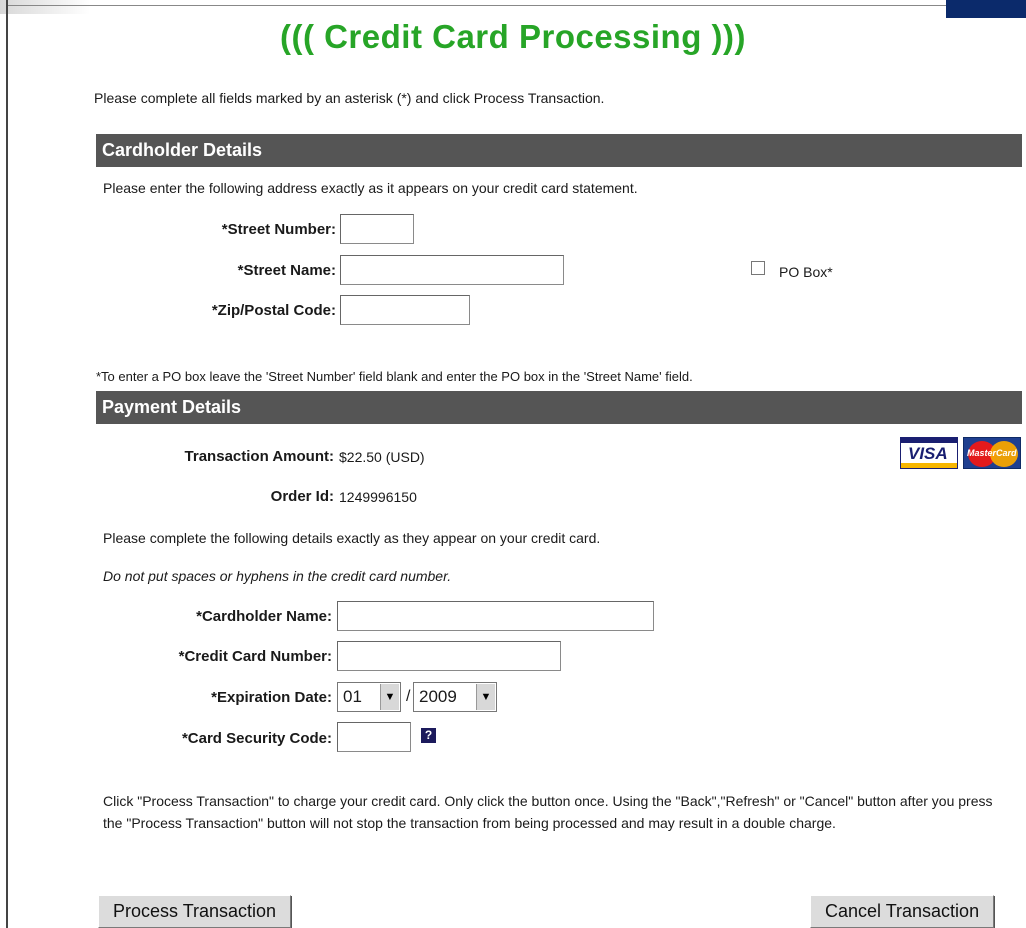 This screenshot has height=928, width=1026. Describe the element at coordinates (286, 270) in the screenshot. I see `street-name-label: *Street Name:` at that location.